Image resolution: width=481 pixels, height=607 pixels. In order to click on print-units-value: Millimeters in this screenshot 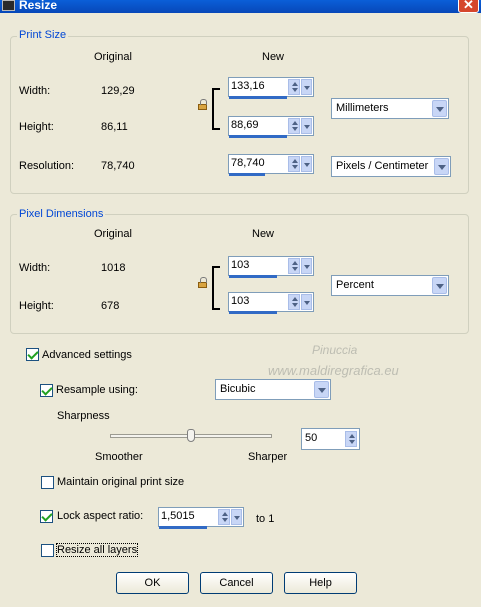, I will do `click(362, 108)`.